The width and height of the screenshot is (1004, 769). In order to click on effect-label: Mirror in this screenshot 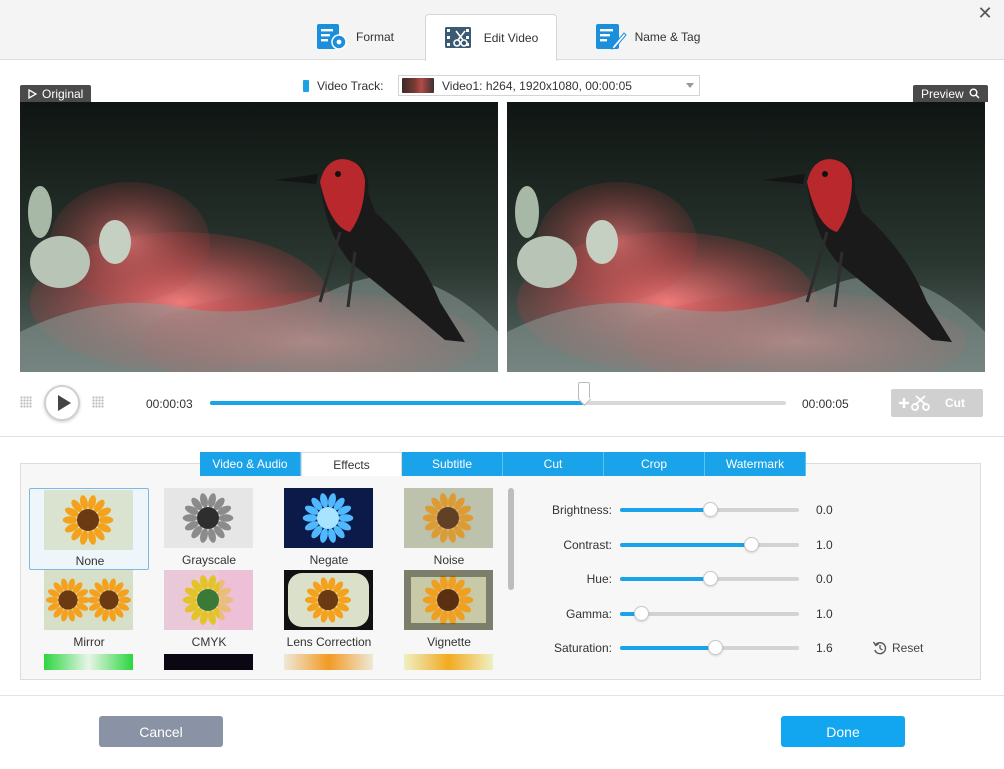, I will do `click(89, 642)`.